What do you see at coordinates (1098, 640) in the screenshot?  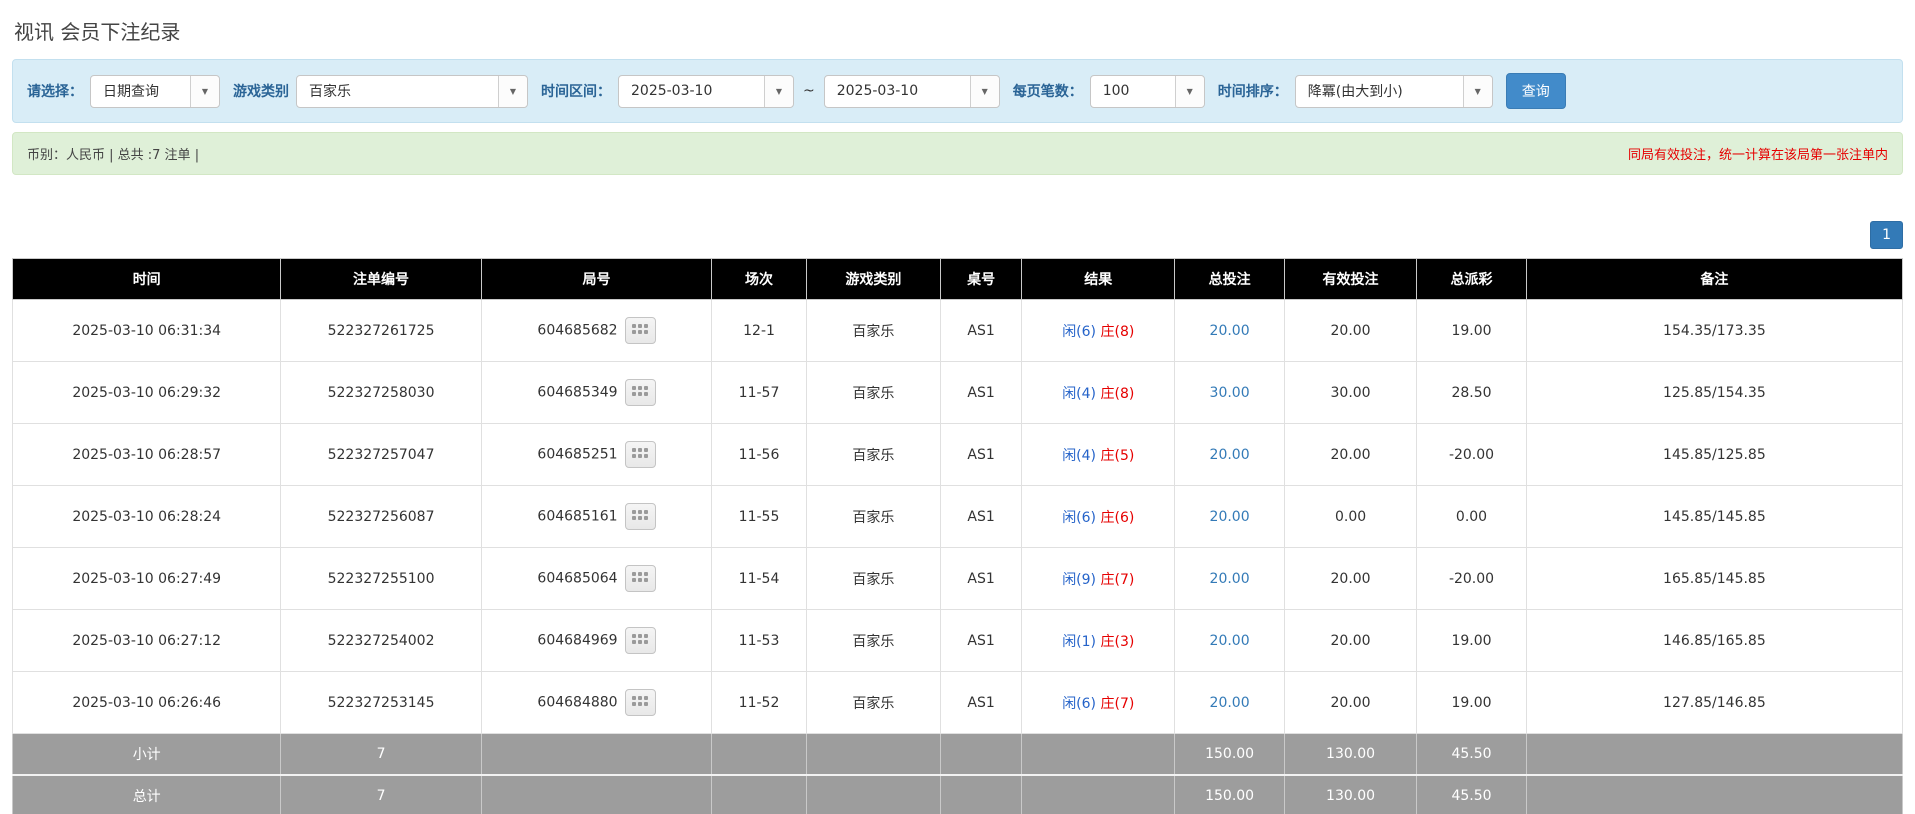 I see `cell-result: 闲(1) 庄(3)` at bounding box center [1098, 640].